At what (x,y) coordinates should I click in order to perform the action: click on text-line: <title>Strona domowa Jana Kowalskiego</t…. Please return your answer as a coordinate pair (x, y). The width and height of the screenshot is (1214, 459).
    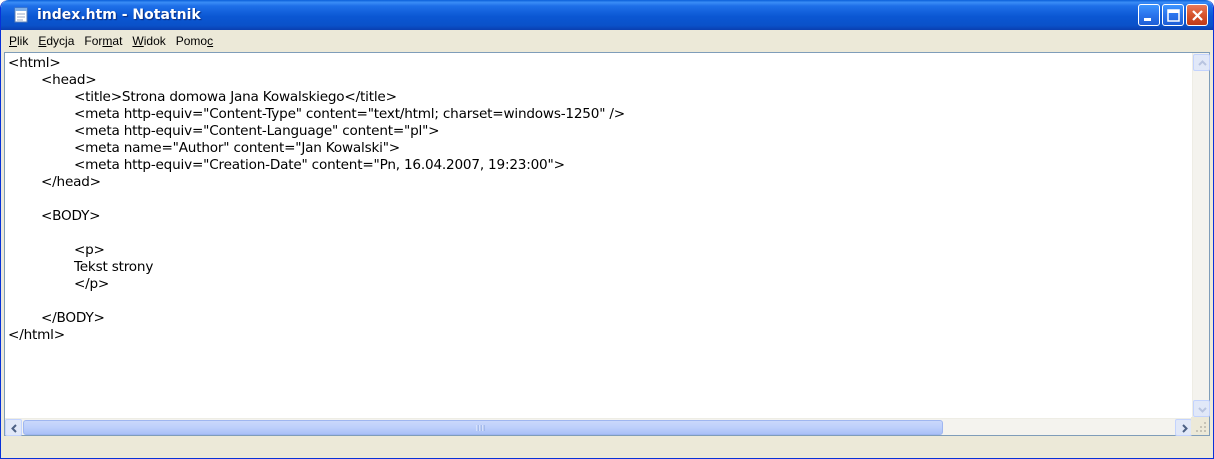
    Looking at the image, I should click on (202, 97).